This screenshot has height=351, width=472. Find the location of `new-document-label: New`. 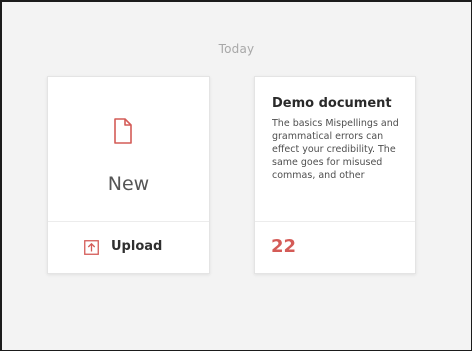

new-document-label: New is located at coordinates (128, 184).